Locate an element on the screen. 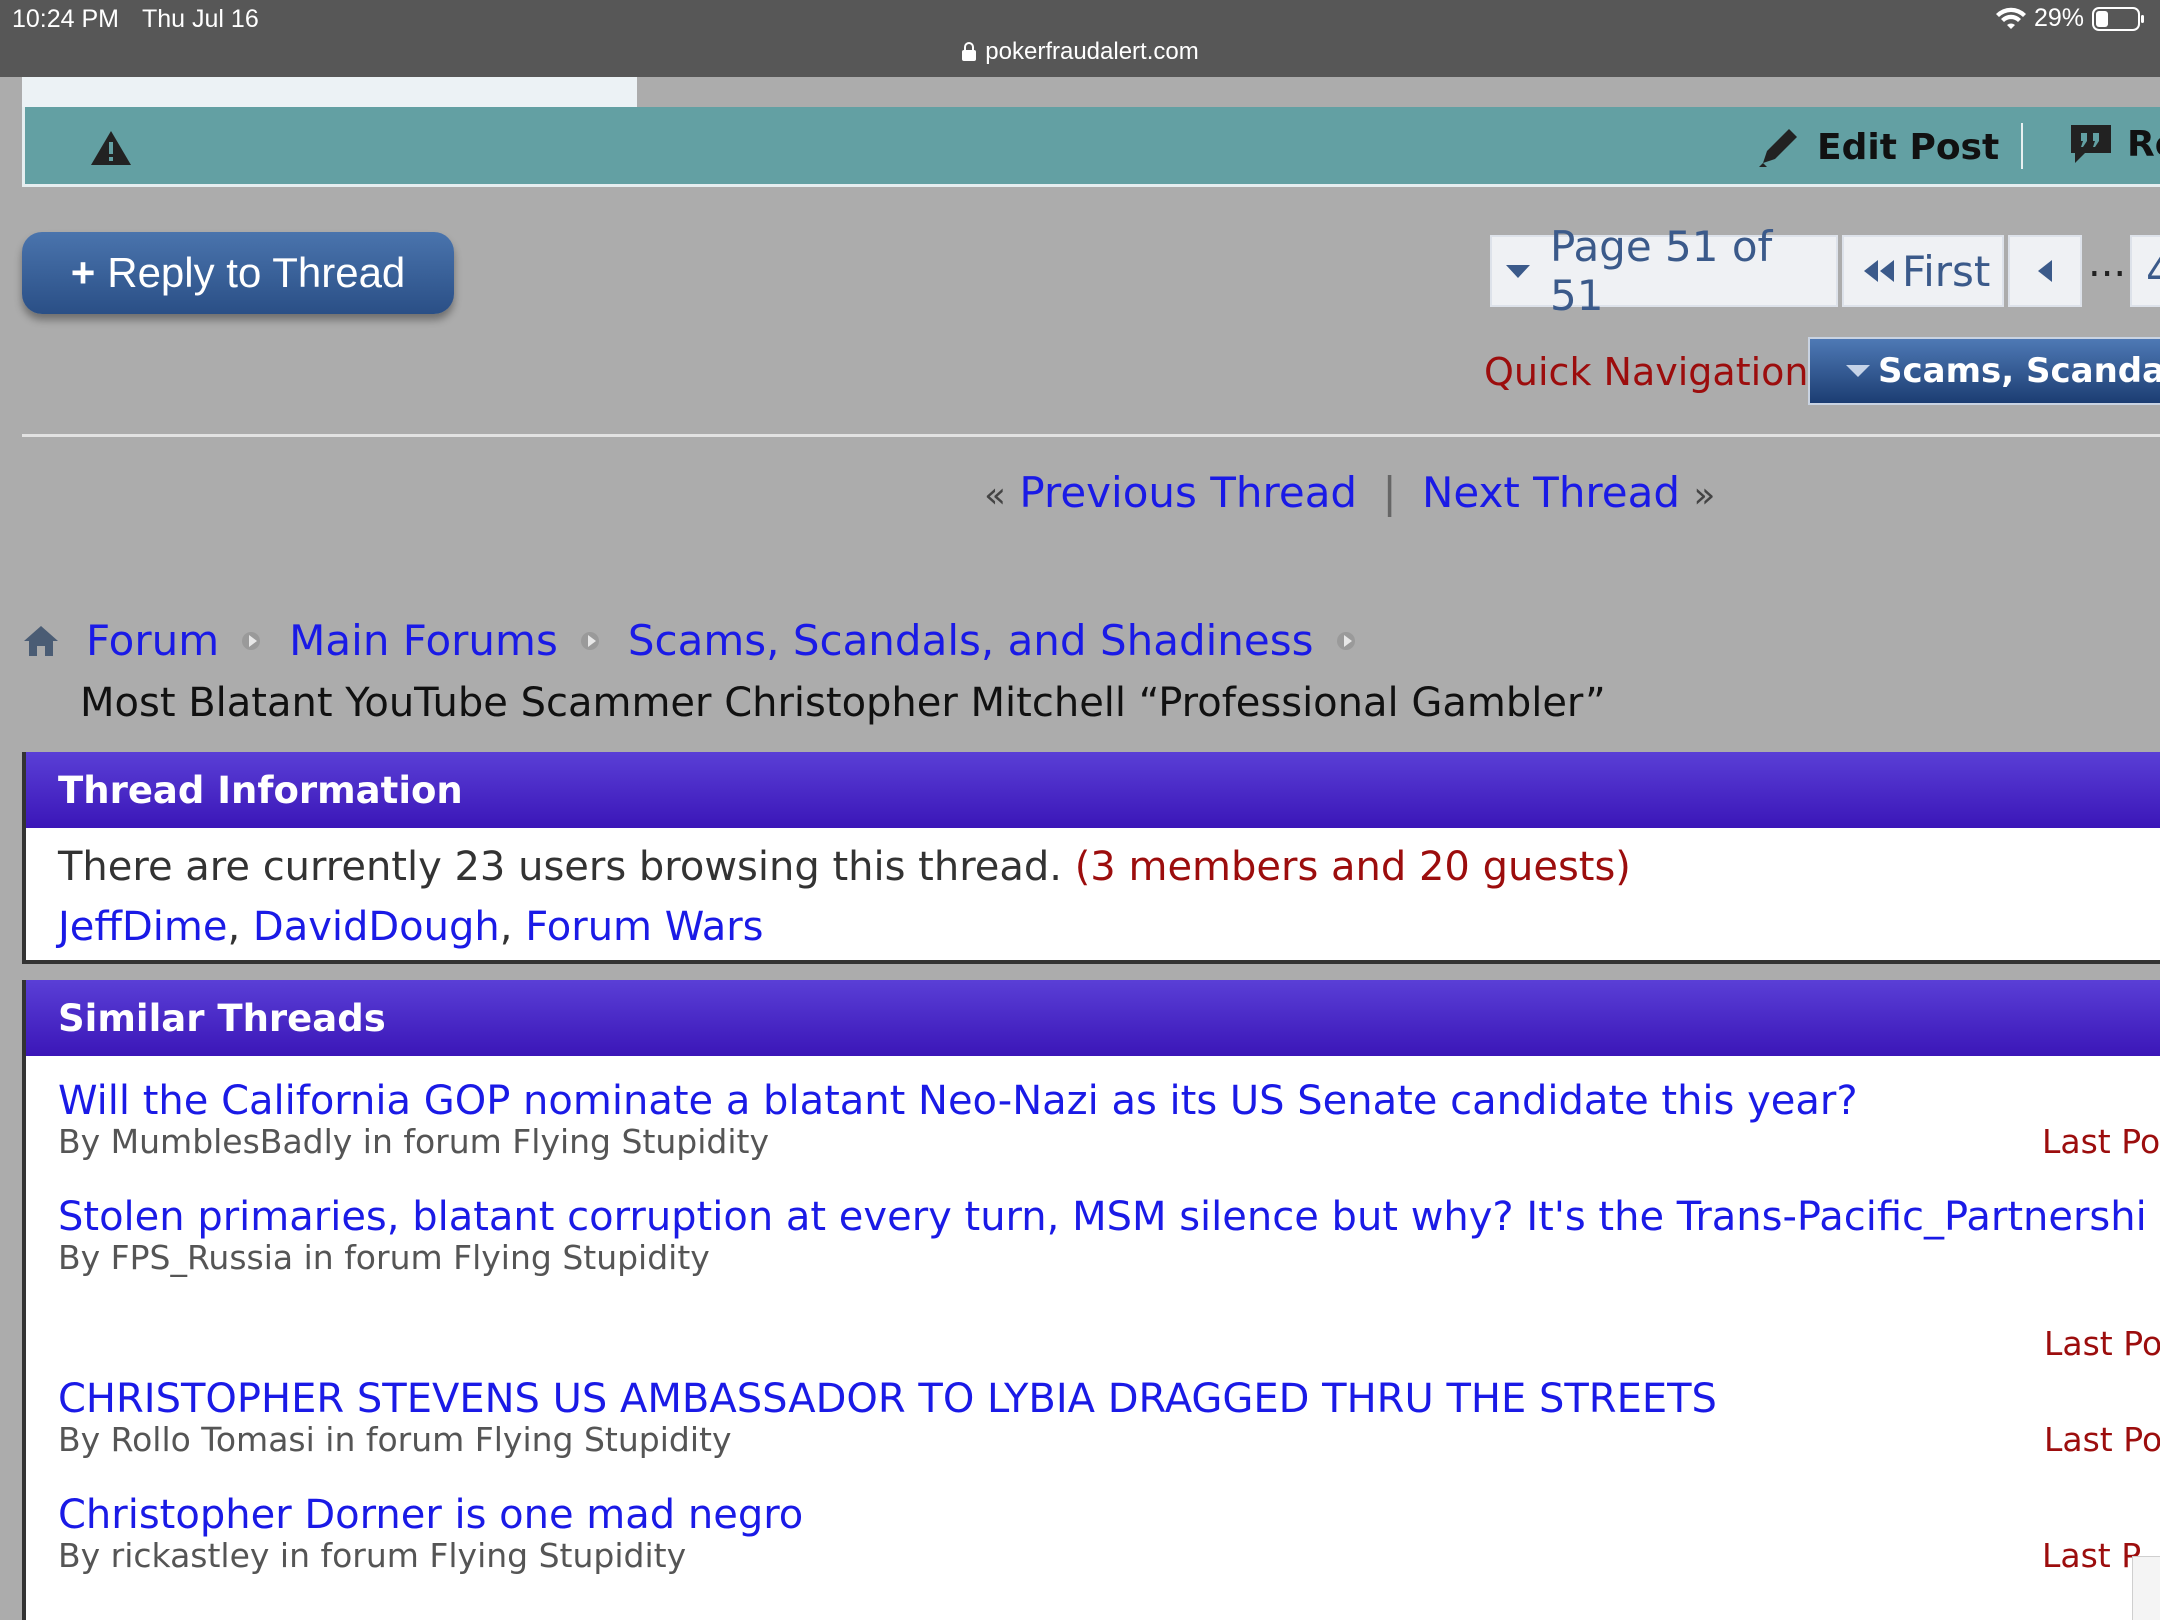  member-link: JeffDime is located at coordinates (142, 927).